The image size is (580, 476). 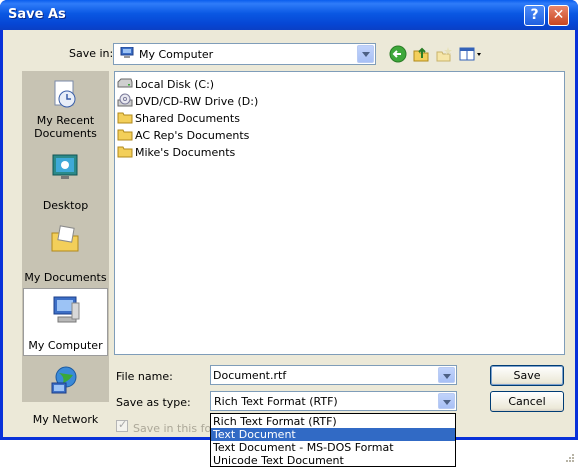 I want to click on views-menu-icon, so click(x=471, y=54).